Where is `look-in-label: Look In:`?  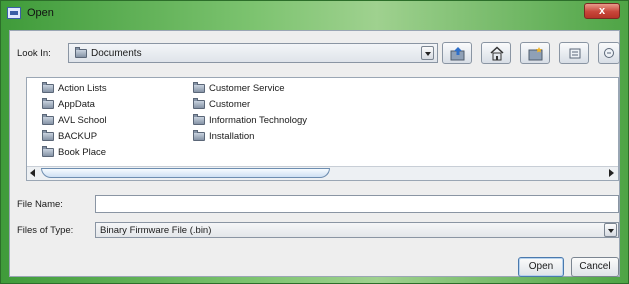
look-in-label: Look In: is located at coordinates (34, 53).